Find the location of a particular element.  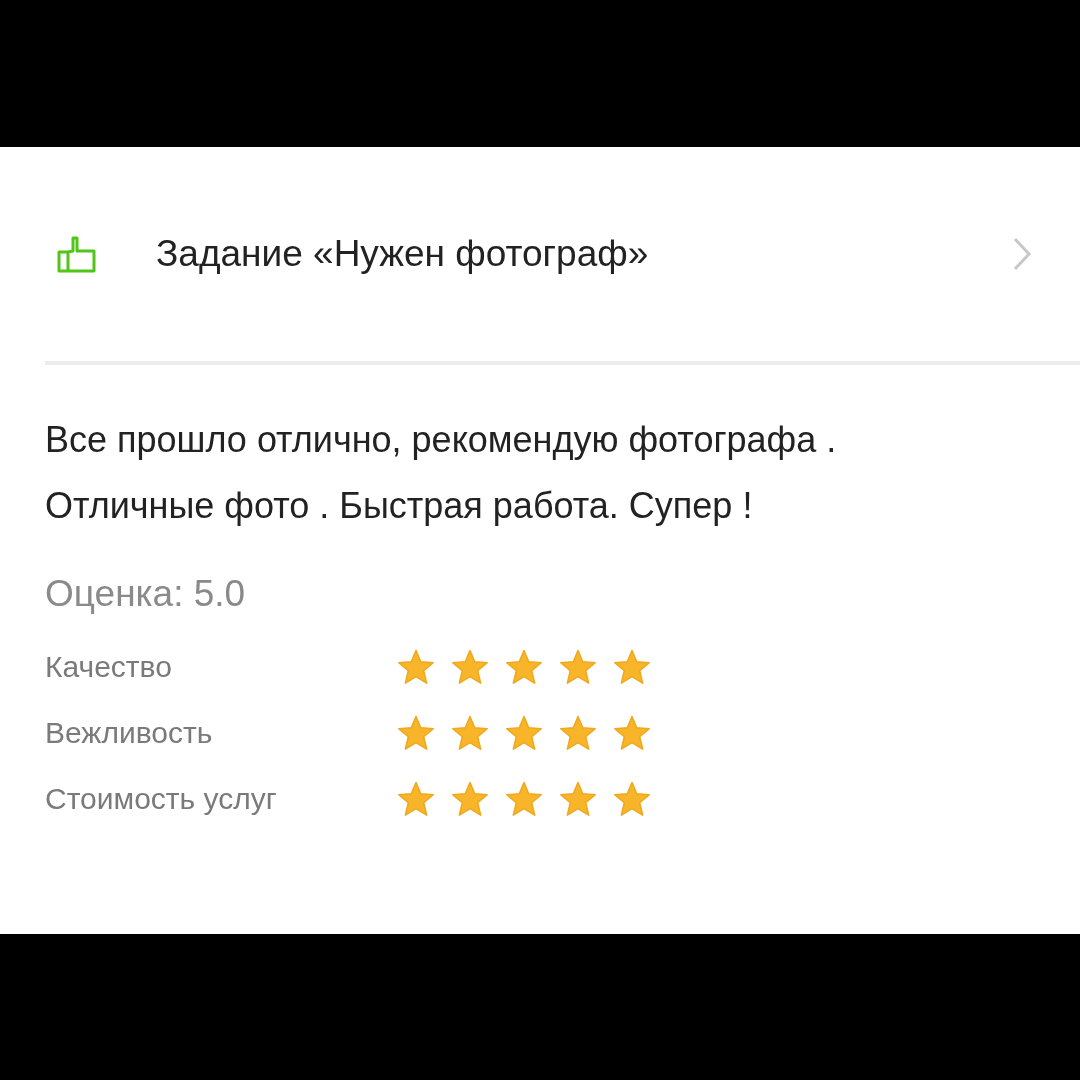

rating-score: Оценка: 5.0 is located at coordinates (146, 593).